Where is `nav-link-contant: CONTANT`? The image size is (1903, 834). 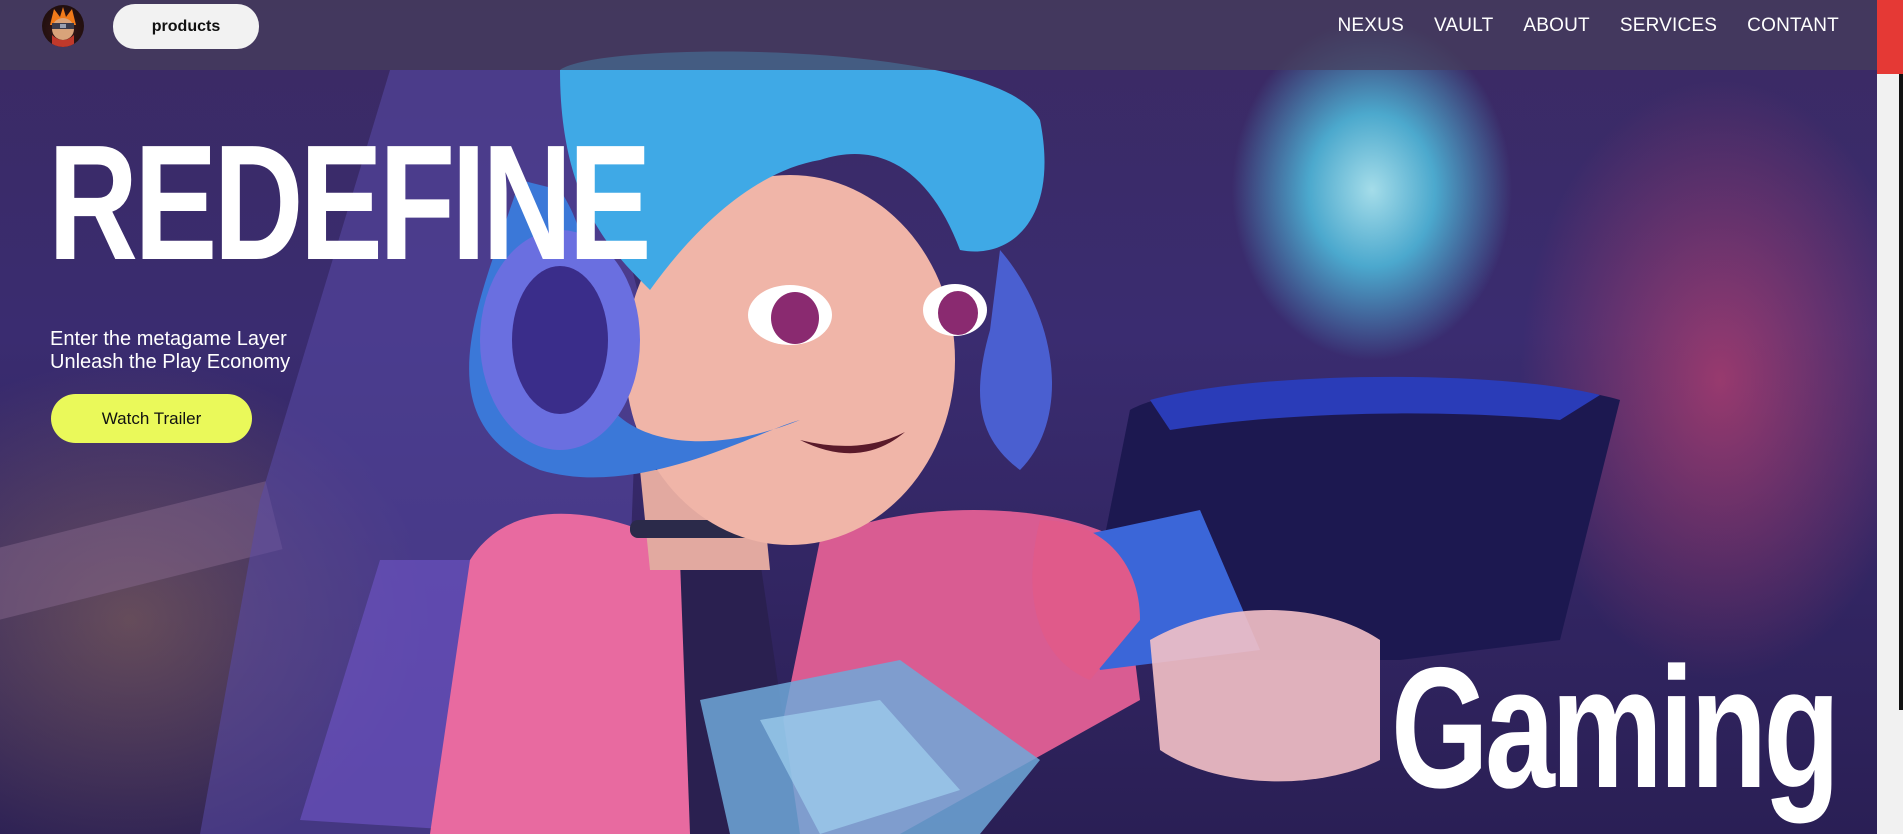
nav-link-contant: CONTANT is located at coordinates (1793, 26).